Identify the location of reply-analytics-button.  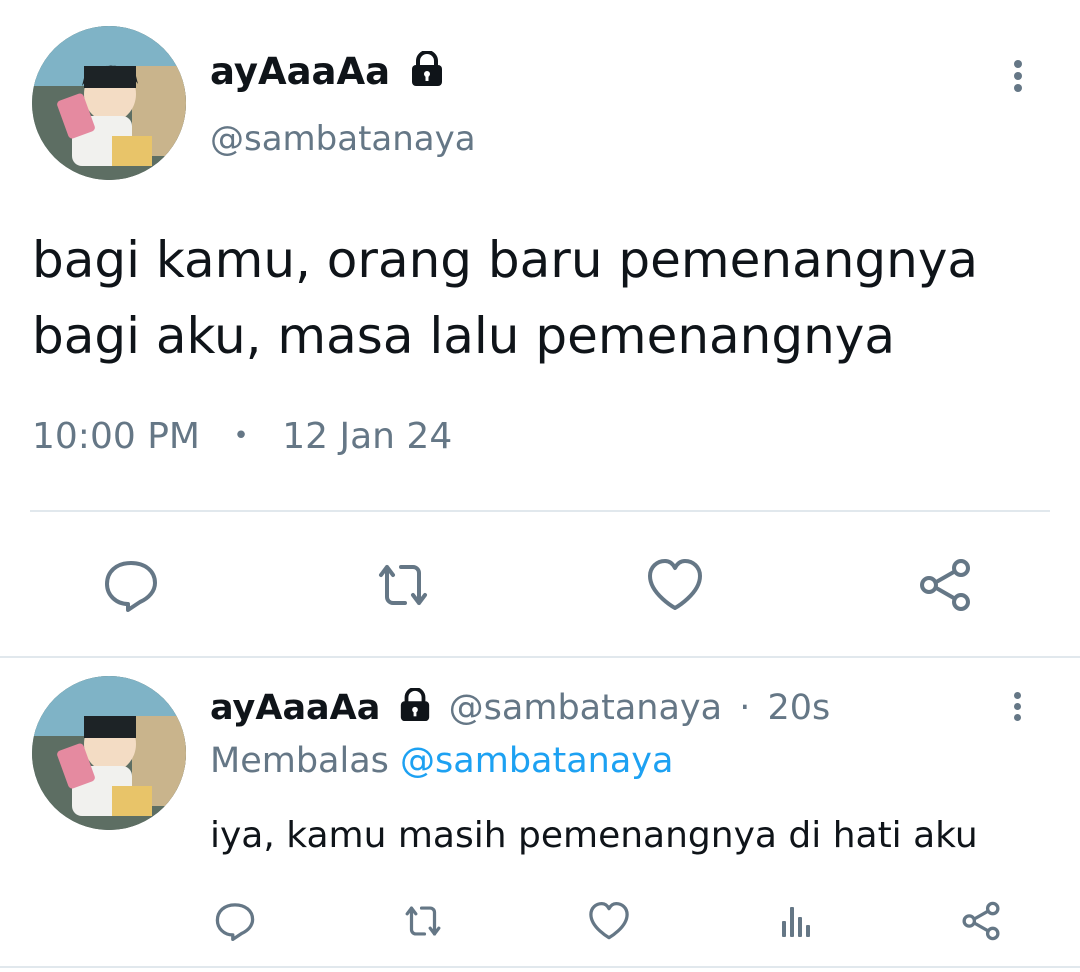
(795, 921).